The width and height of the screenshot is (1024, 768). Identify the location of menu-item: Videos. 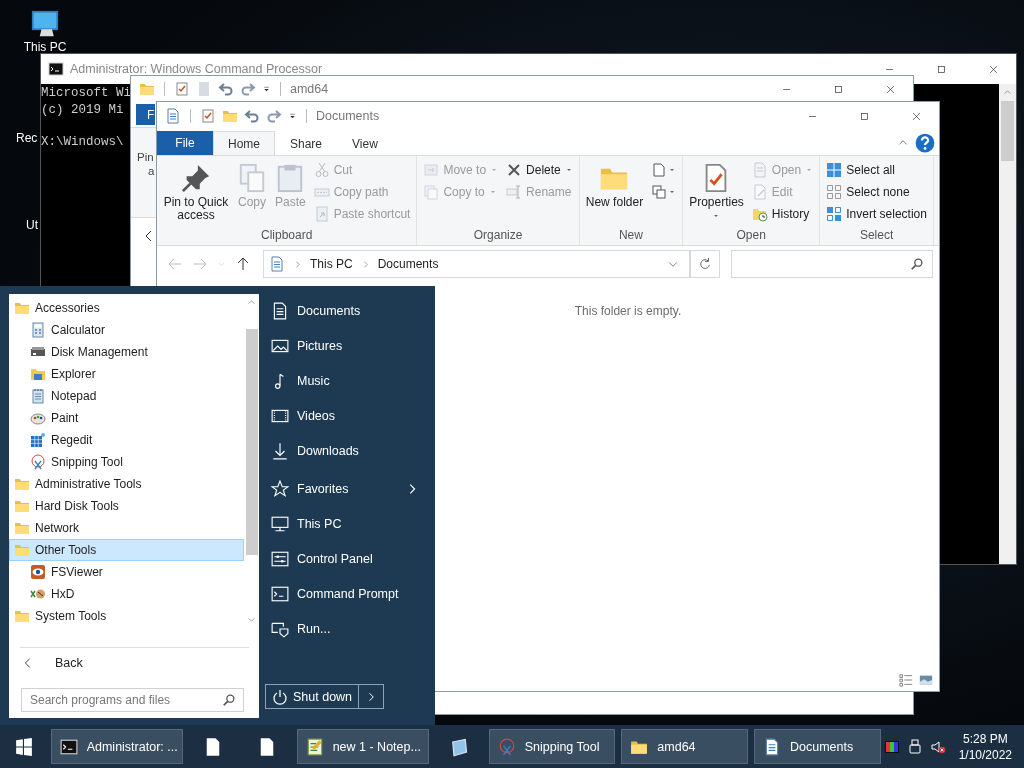
(345, 415).